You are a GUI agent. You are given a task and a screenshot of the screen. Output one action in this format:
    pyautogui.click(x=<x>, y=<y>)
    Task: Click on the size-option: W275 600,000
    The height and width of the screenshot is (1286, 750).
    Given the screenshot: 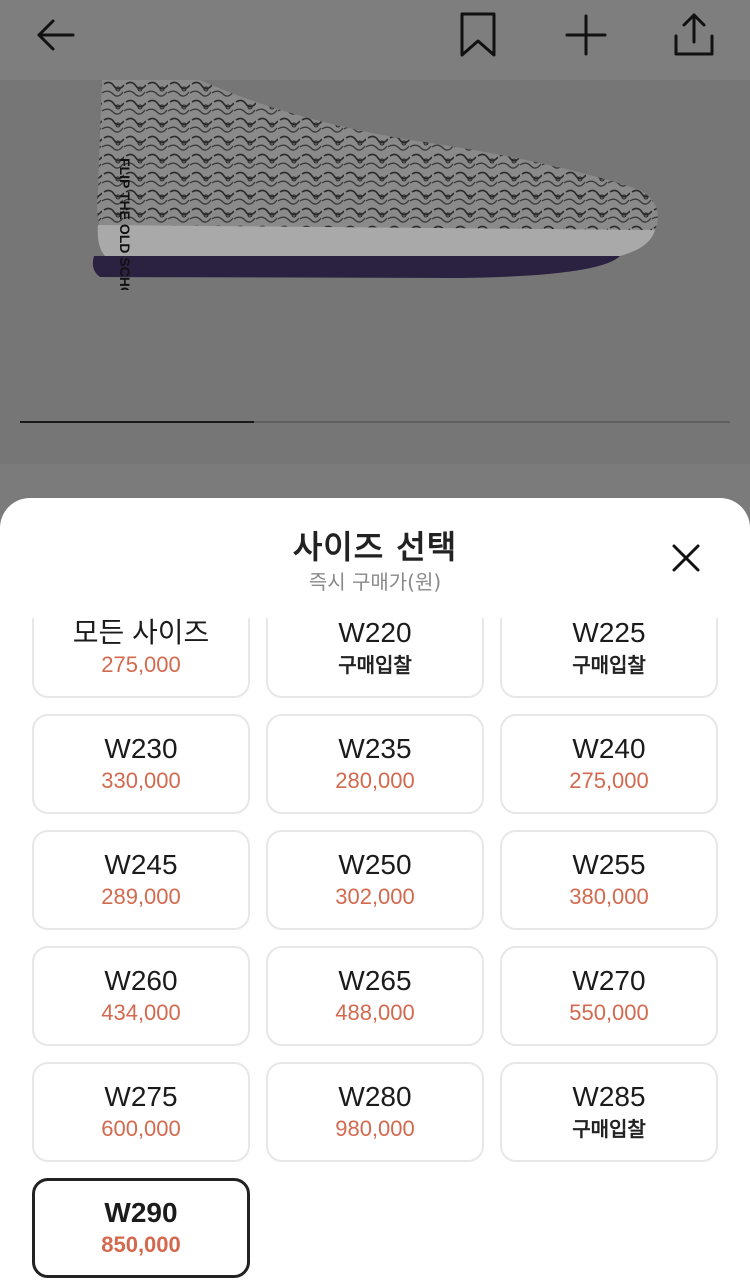 What is the action you would take?
    pyautogui.click(x=141, y=1112)
    